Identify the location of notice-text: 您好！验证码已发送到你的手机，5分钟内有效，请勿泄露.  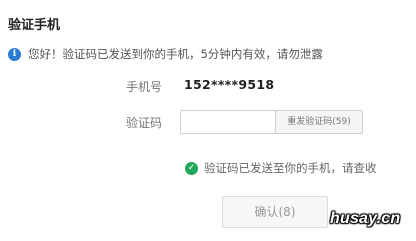
(175, 54).